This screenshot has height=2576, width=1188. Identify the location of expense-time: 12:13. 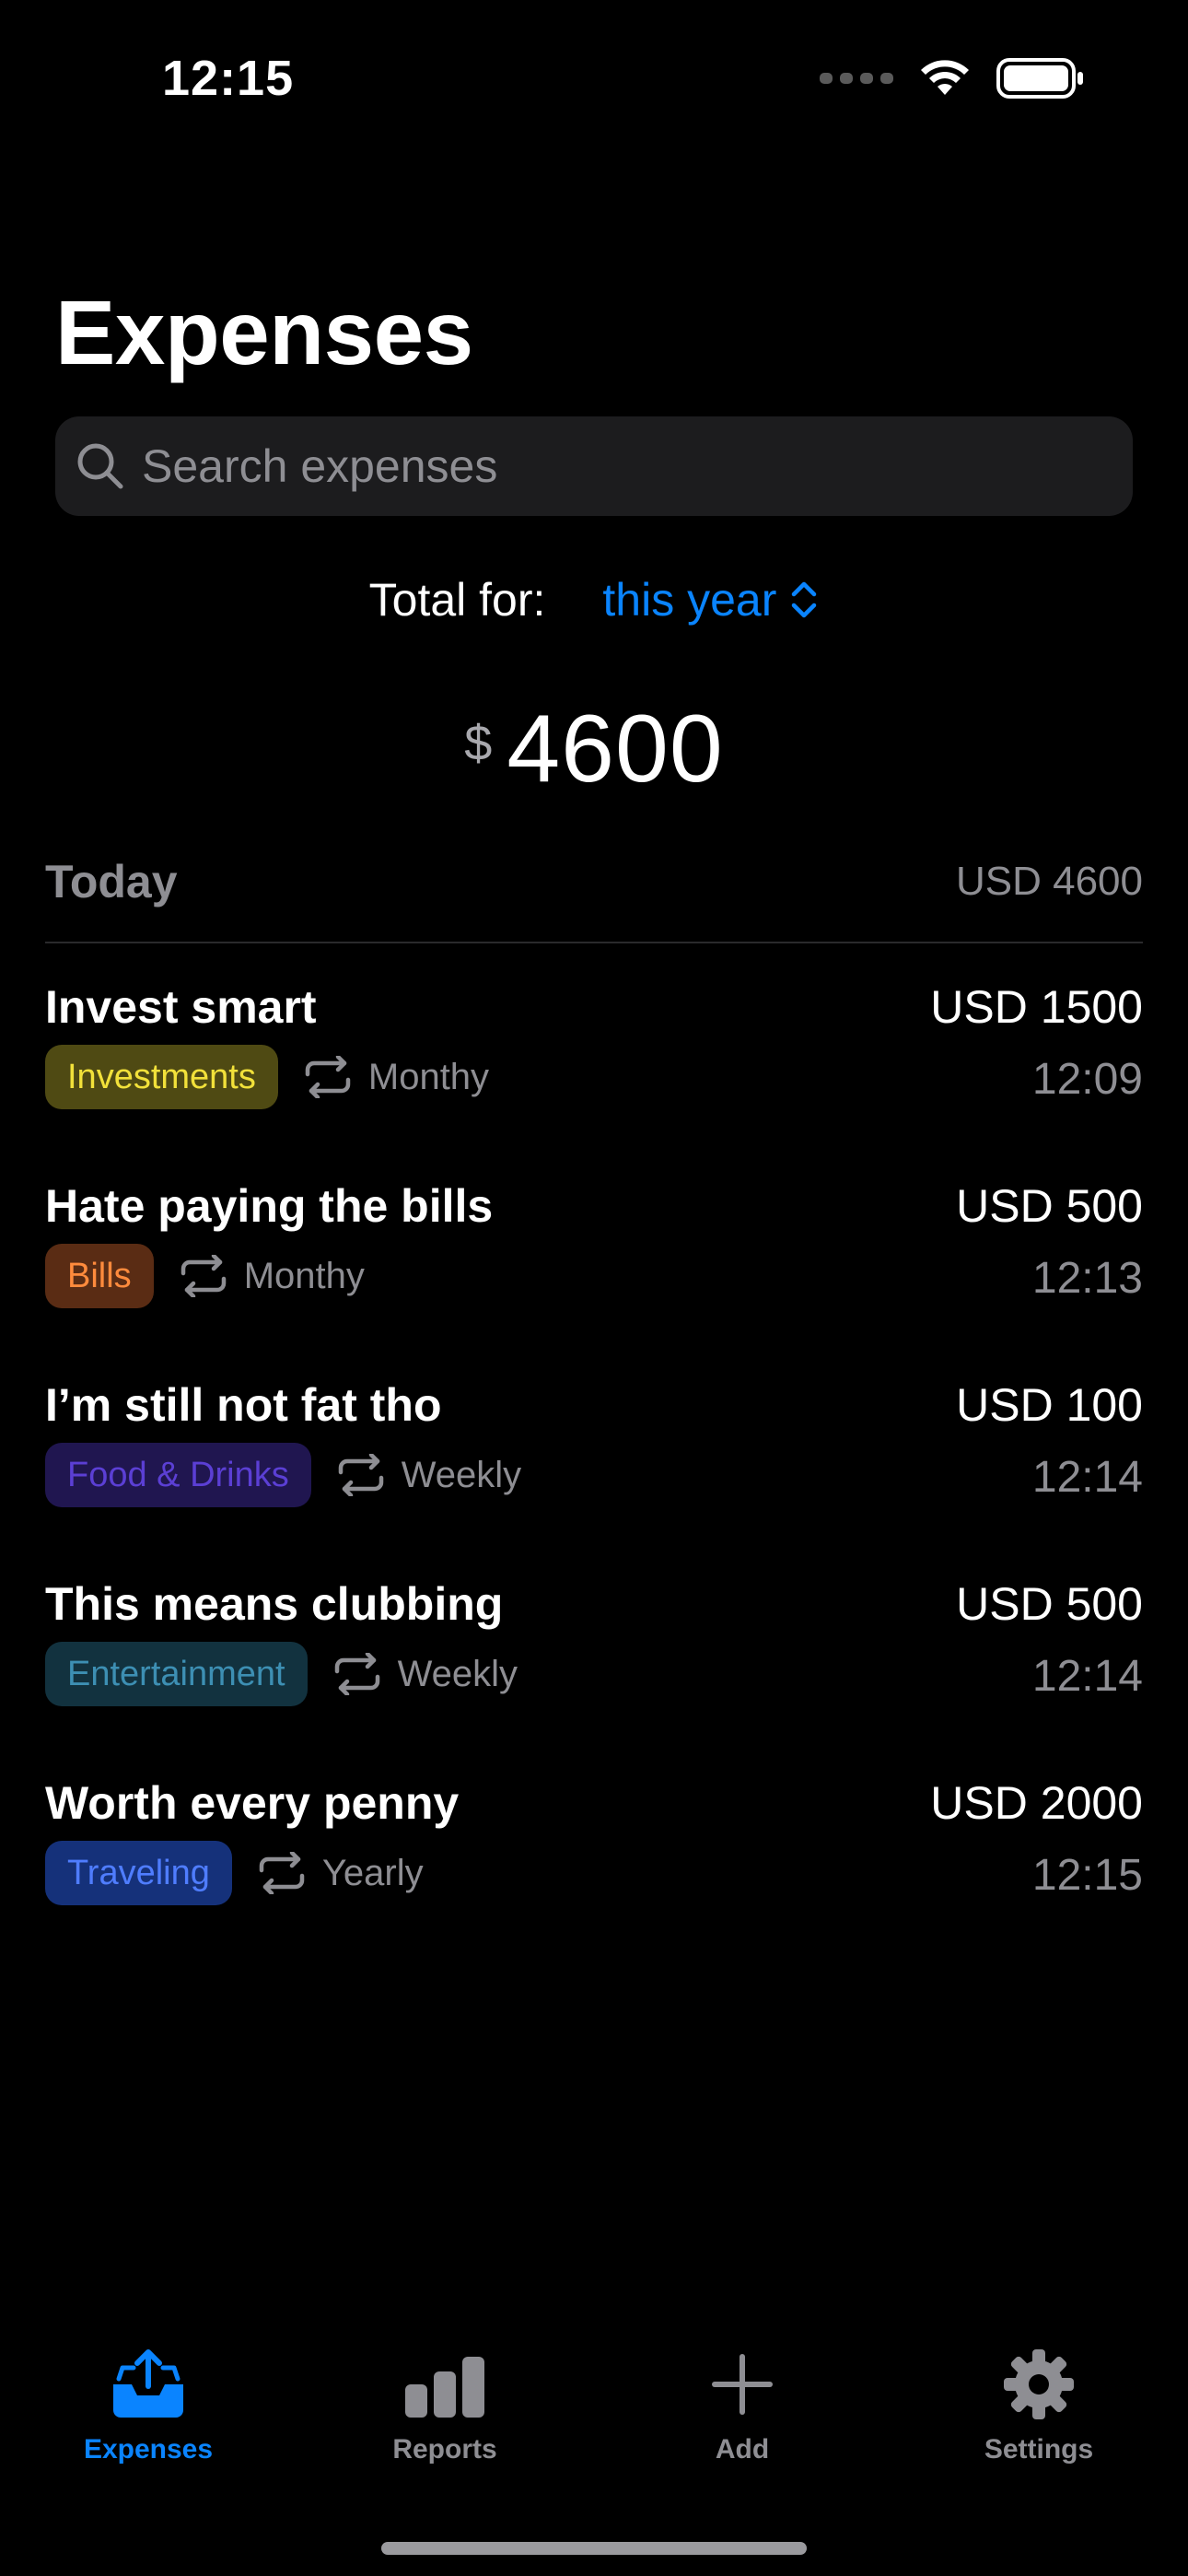
(1087, 1278).